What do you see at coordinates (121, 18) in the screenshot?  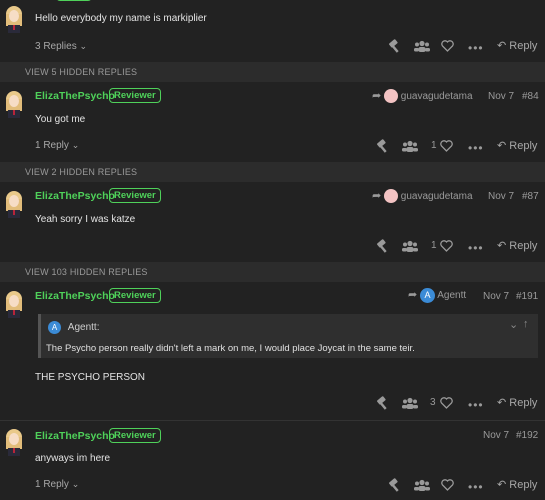 I see `post-body: Hello everybody my name is markiplier` at bounding box center [121, 18].